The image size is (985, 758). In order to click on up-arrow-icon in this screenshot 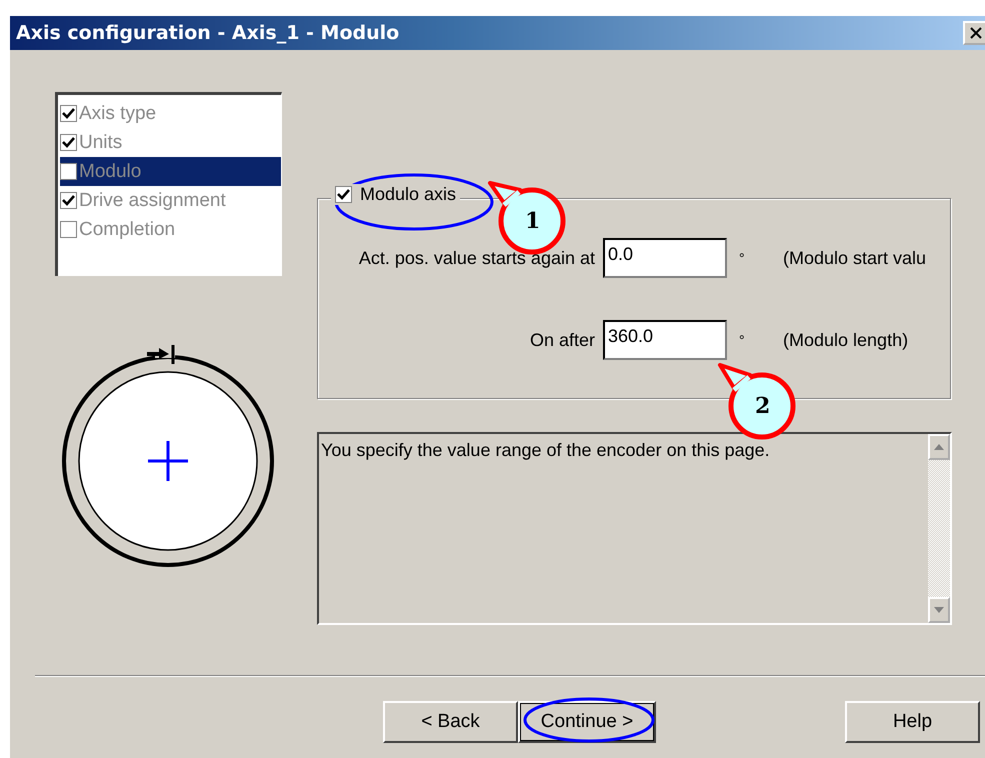, I will do `click(939, 447)`.